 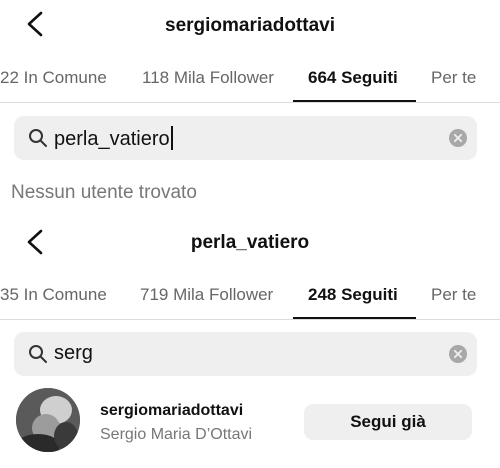 What do you see at coordinates (73, 353) in the screenshot?
I see `search-input: serg` at bounding box center [73, 353].